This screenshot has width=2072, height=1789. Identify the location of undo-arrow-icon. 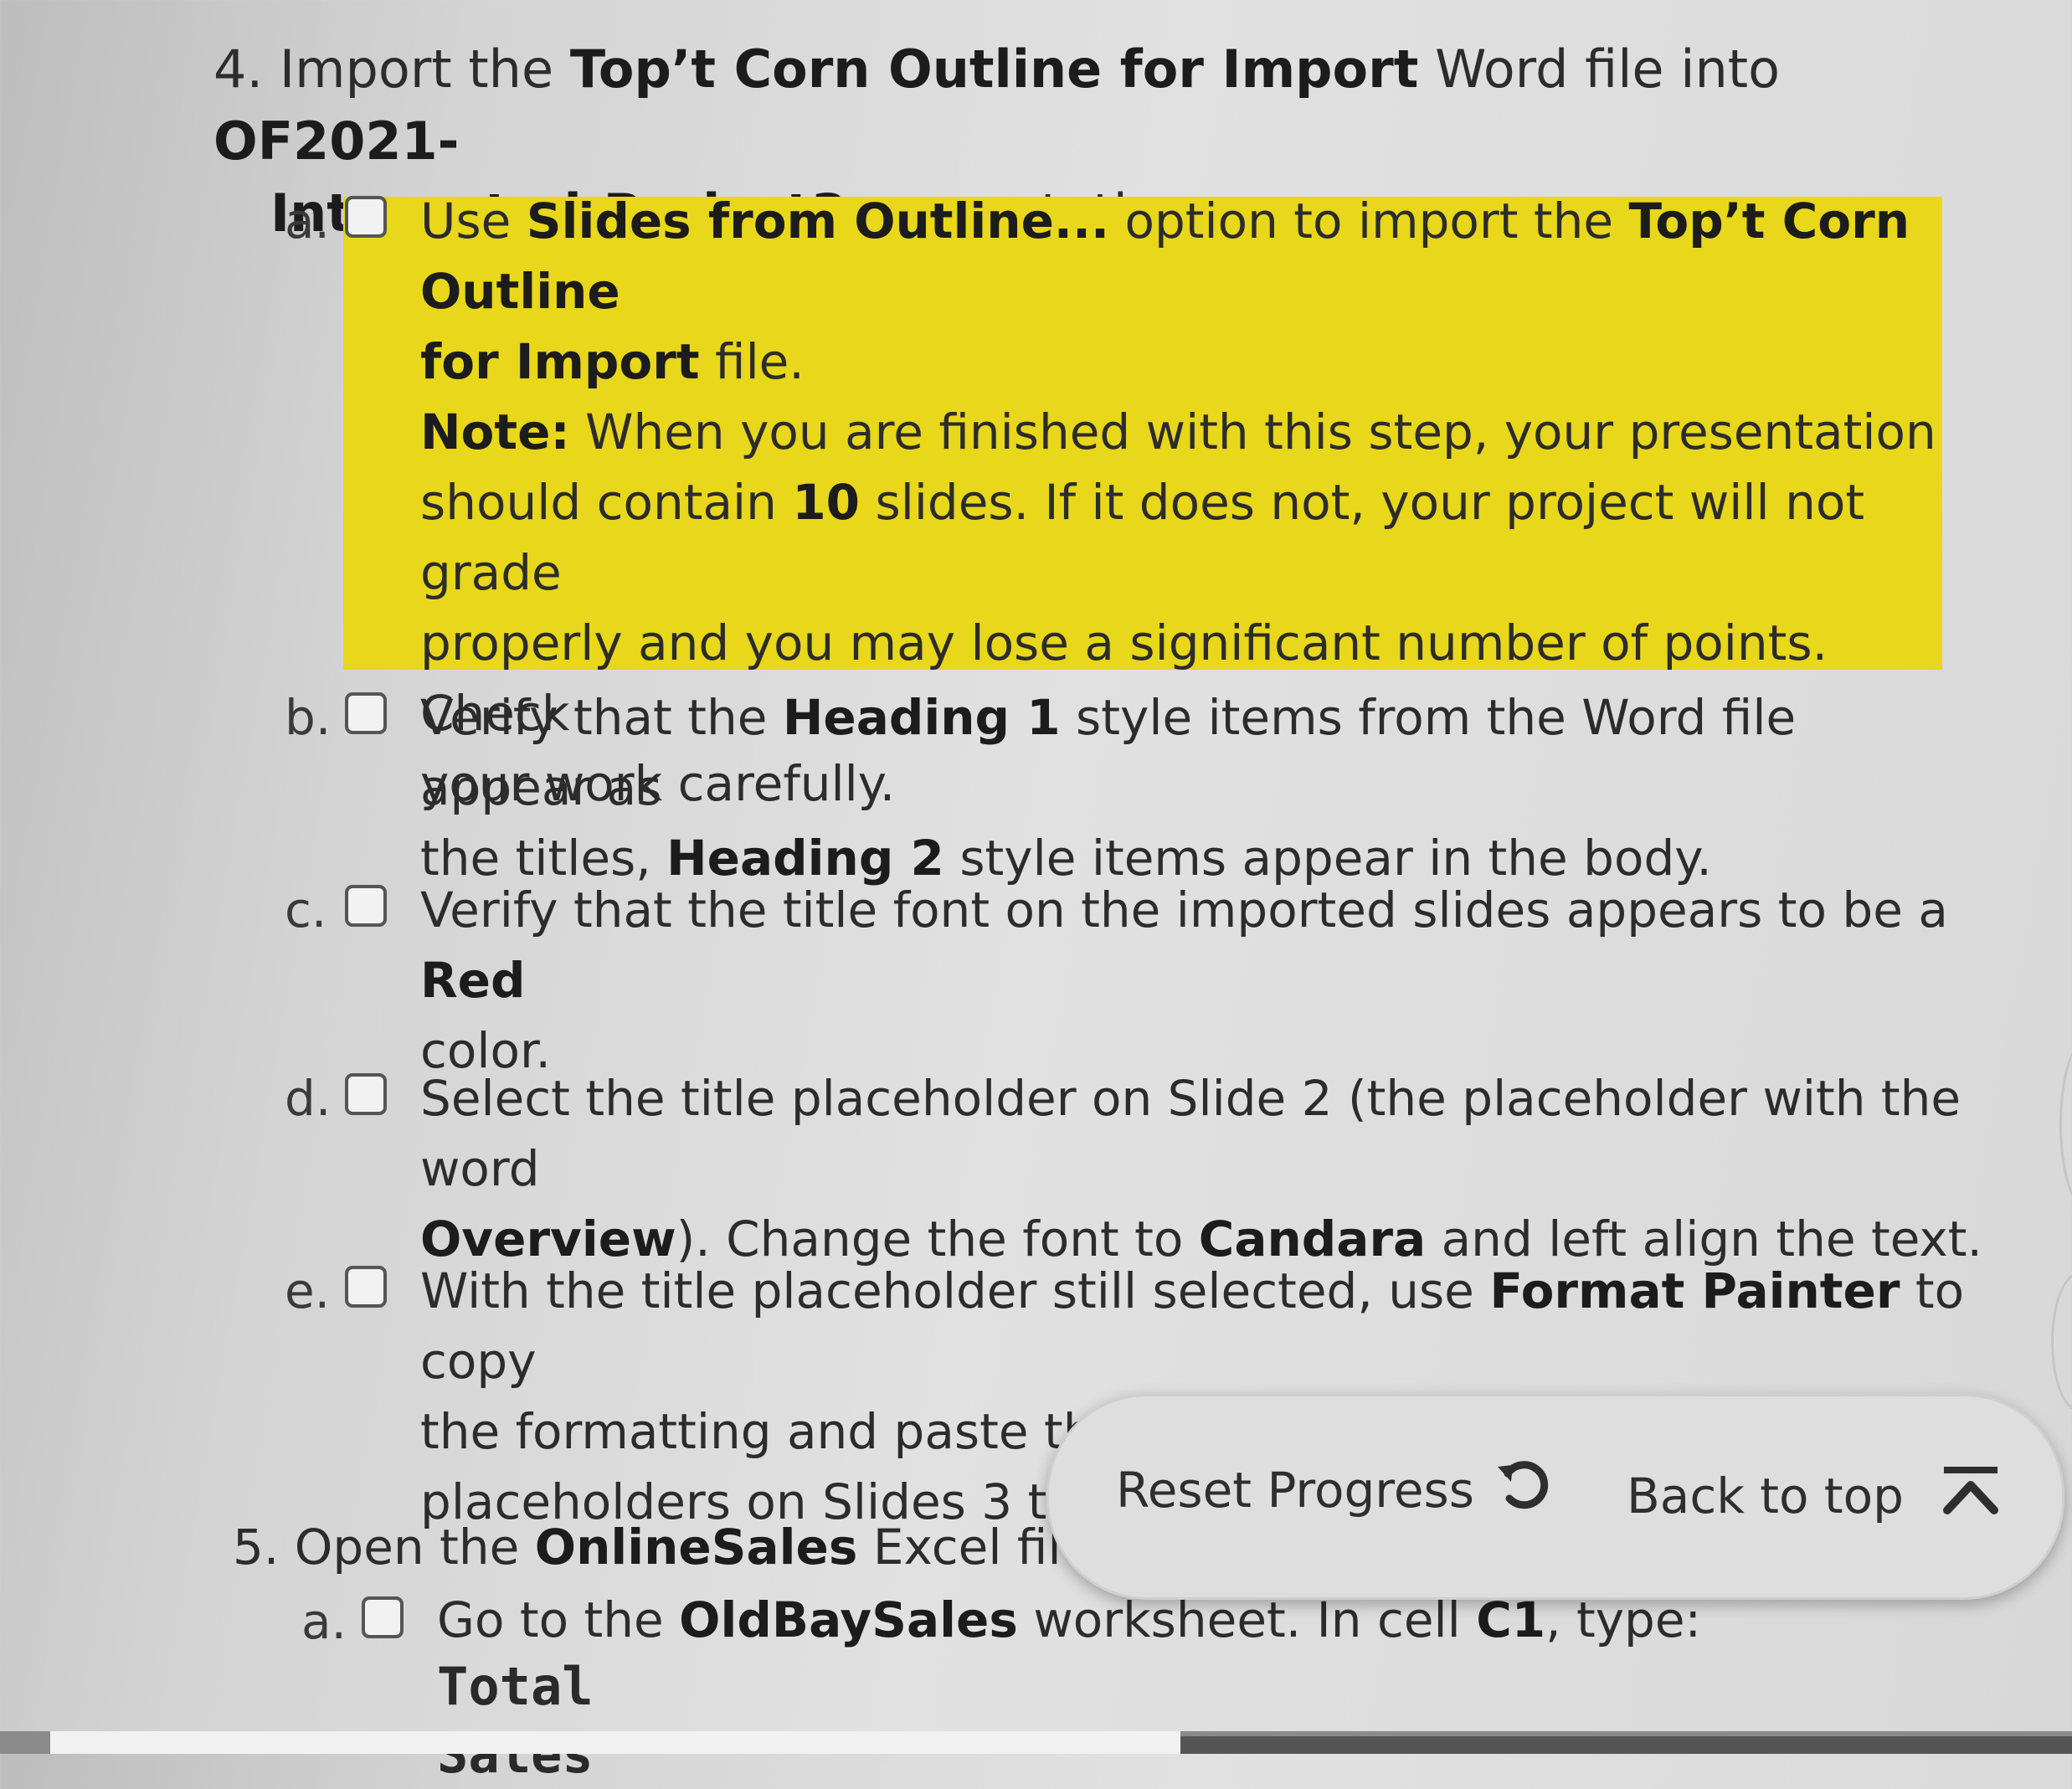
(1522, 1490).